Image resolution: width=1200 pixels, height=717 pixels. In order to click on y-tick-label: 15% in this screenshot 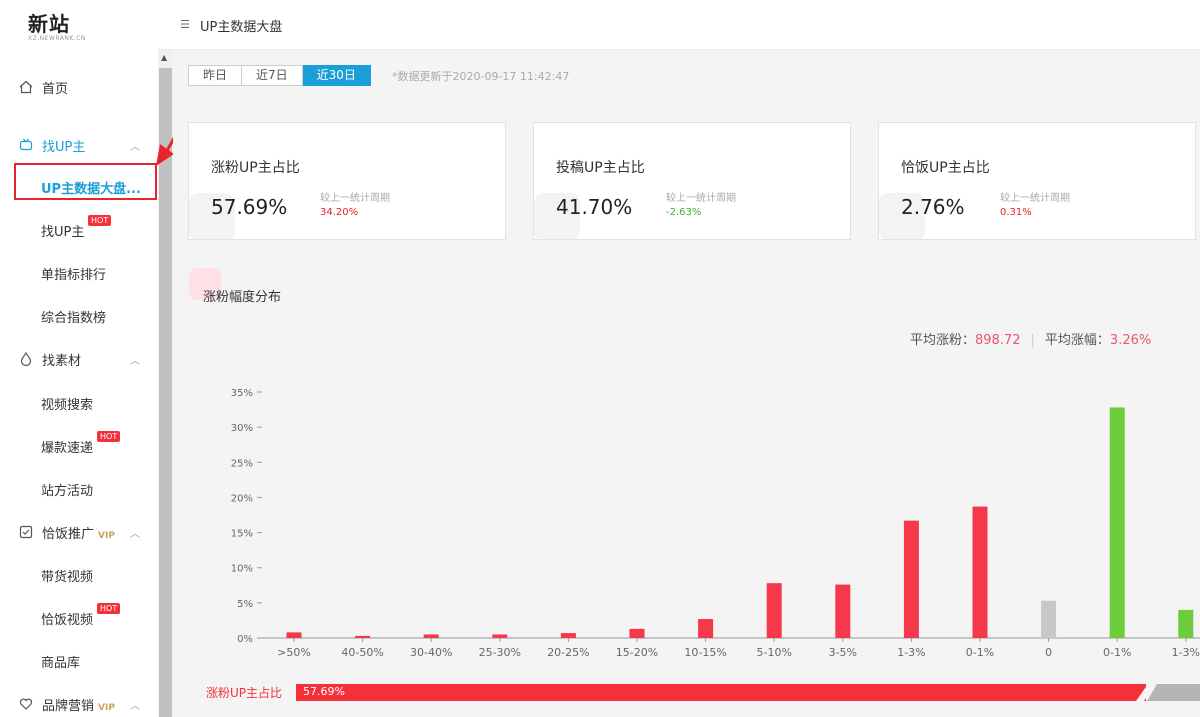, I will do `click(242, 534)`.